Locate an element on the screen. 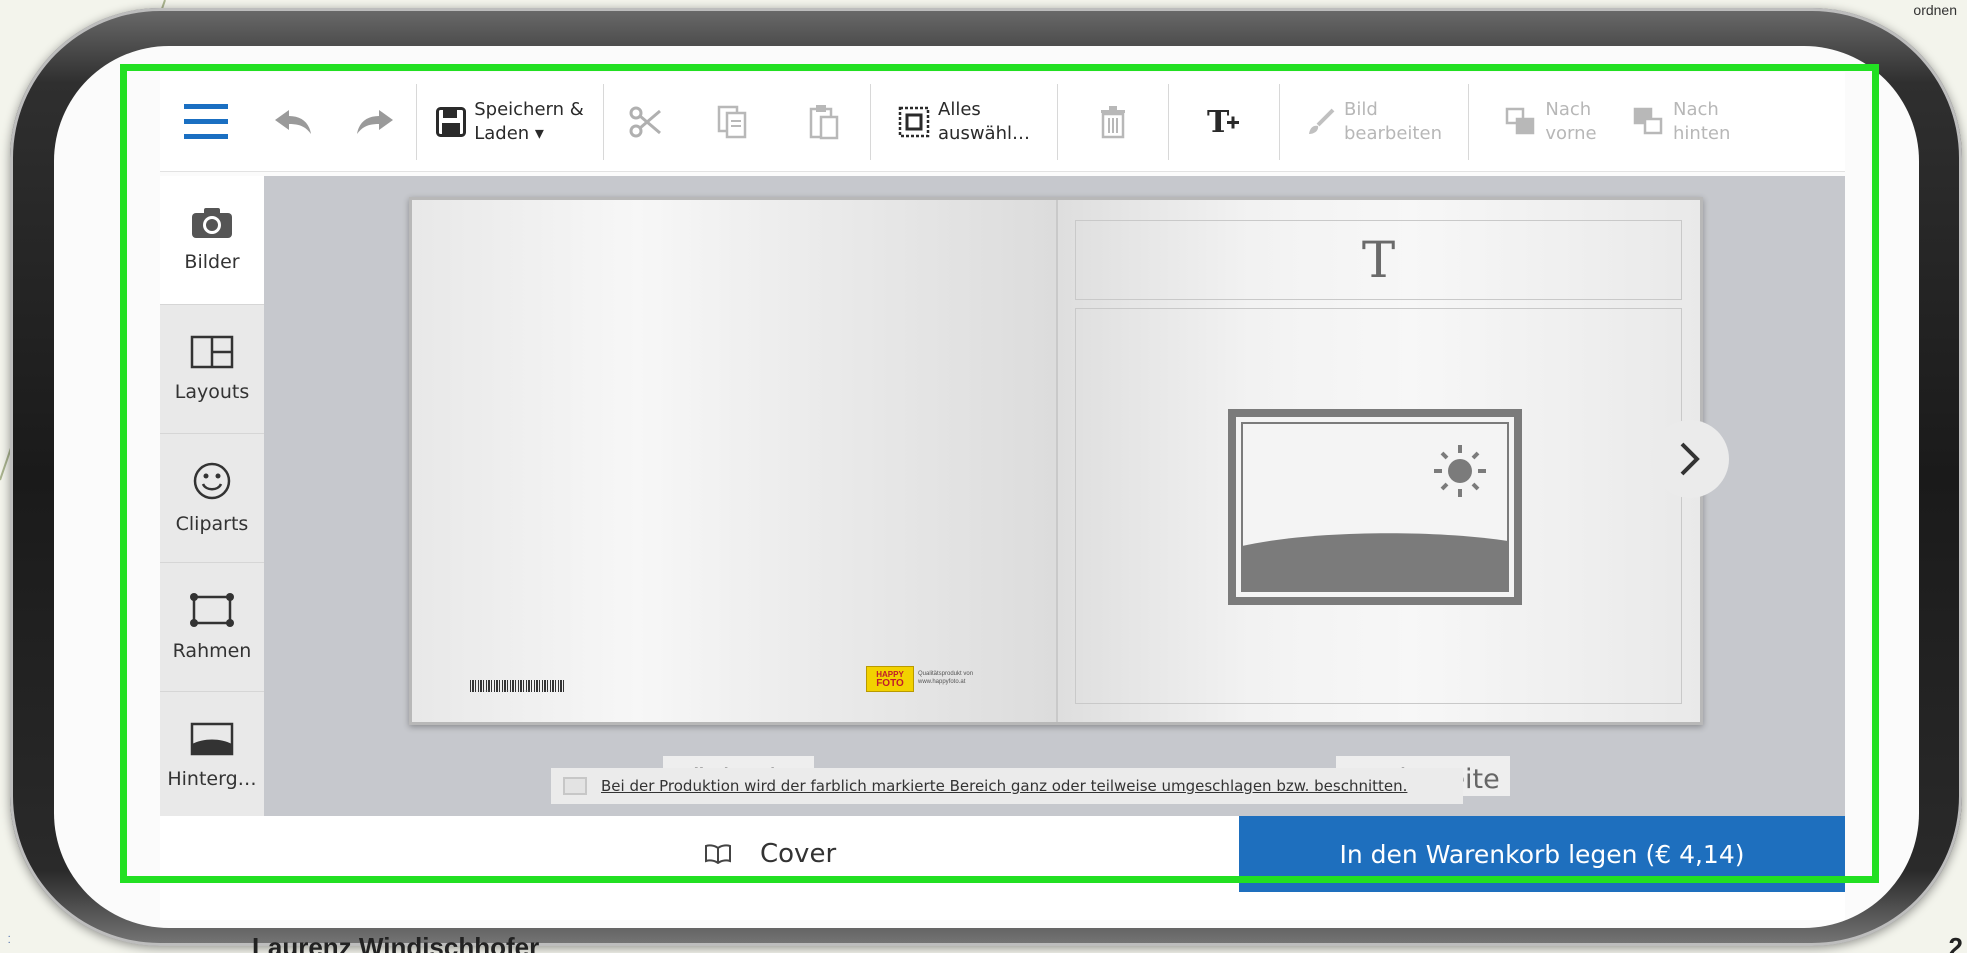 Image resolution: width=1967 pixels, height=953 pixels. tiny-note-line: • is located at coordinates (9, 942).